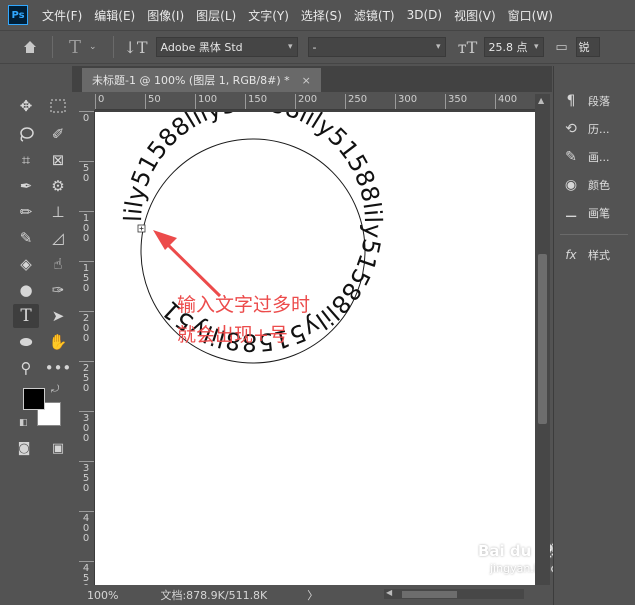 This screenshot has height=605, width=635. I want to click on brush-settings-icon: ✎, so click(571, 157).